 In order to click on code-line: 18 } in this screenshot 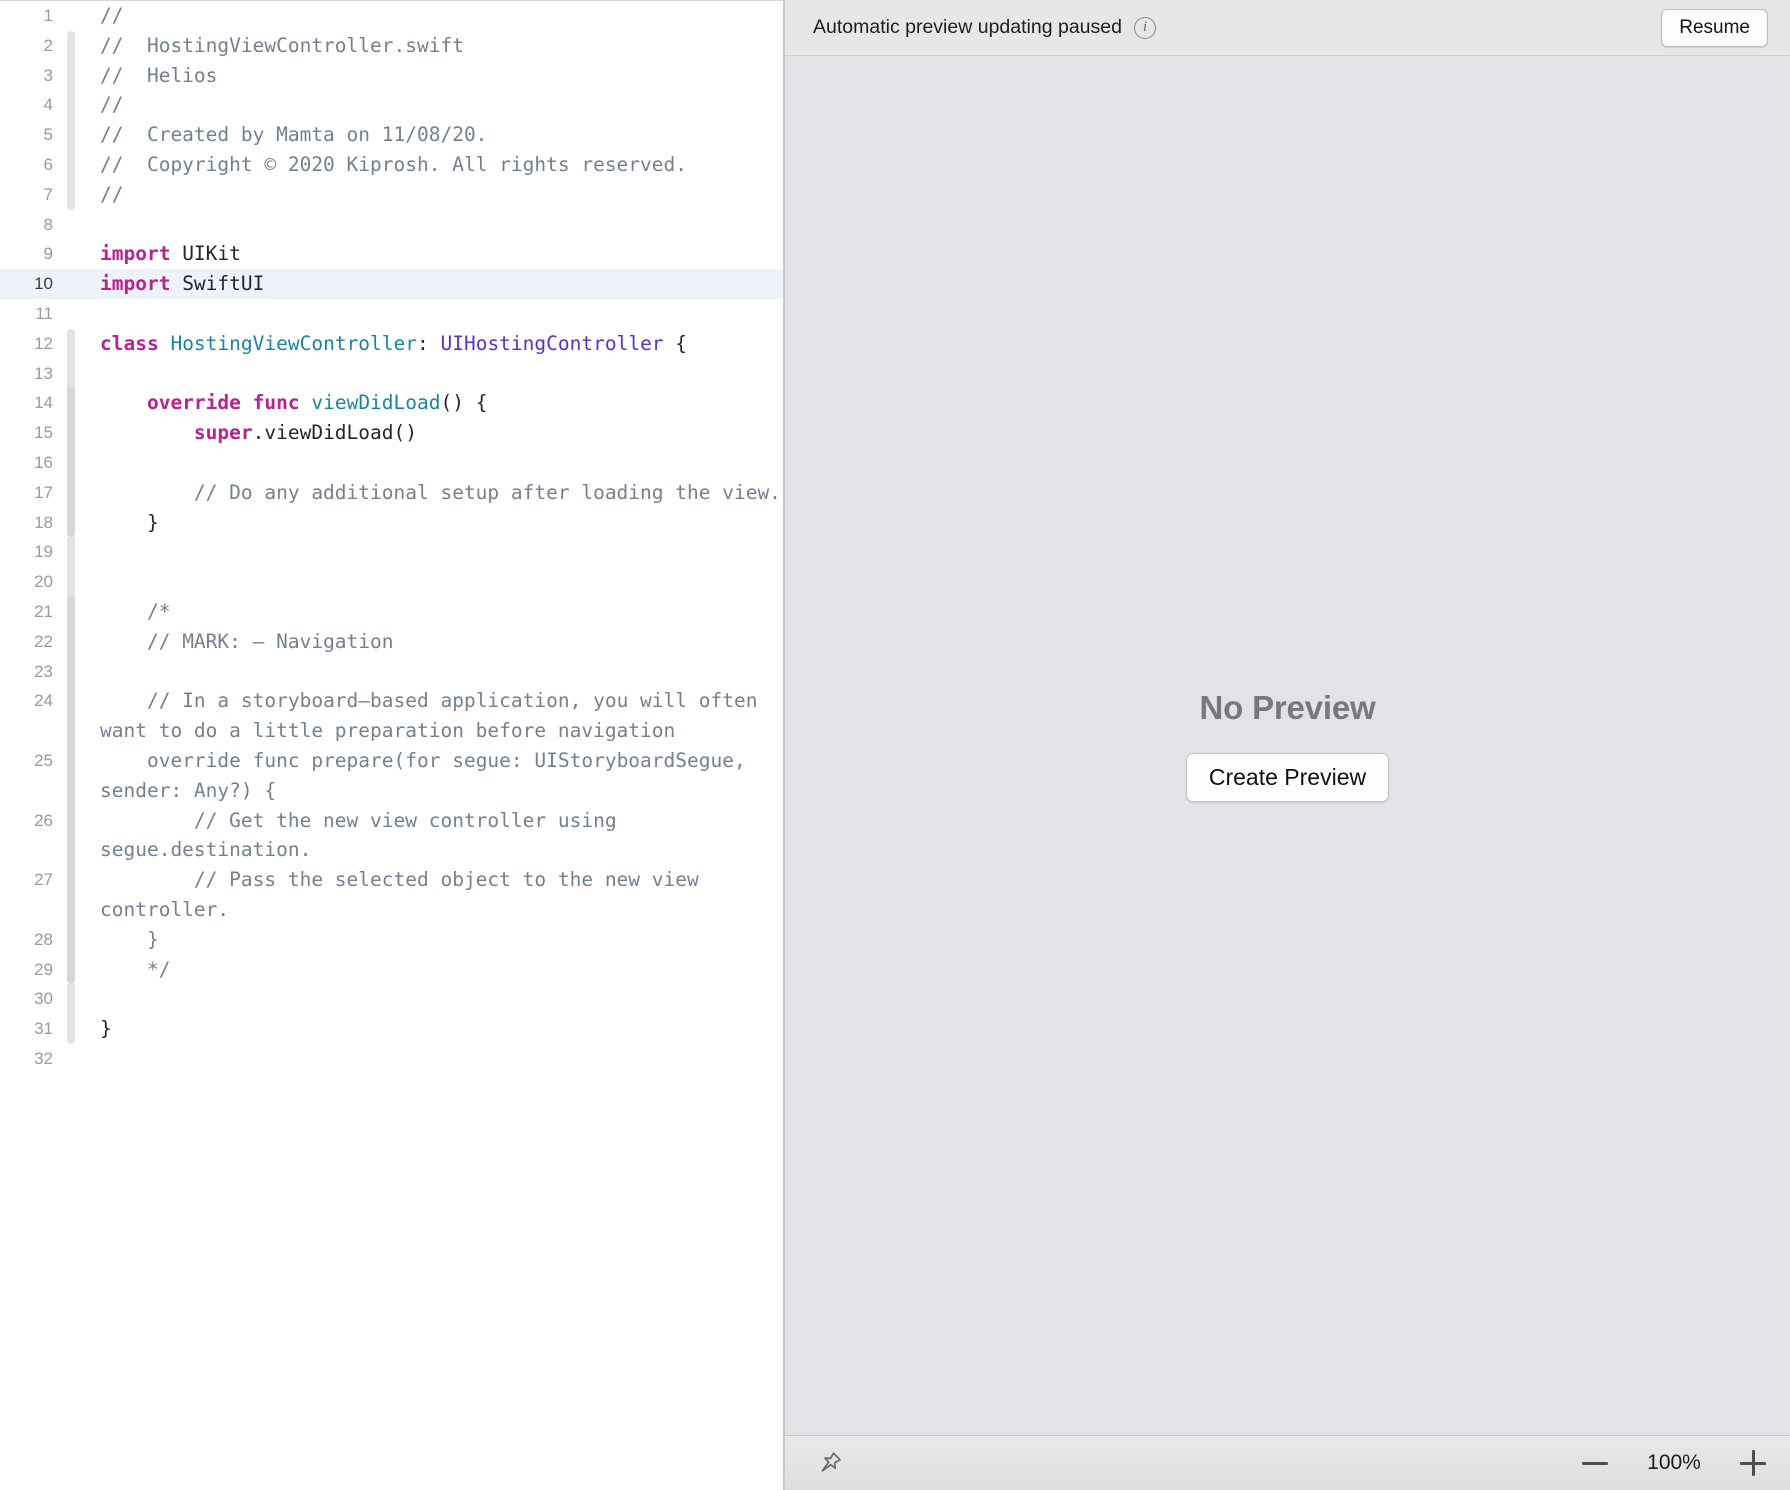, I will do `click(391, 522)`.